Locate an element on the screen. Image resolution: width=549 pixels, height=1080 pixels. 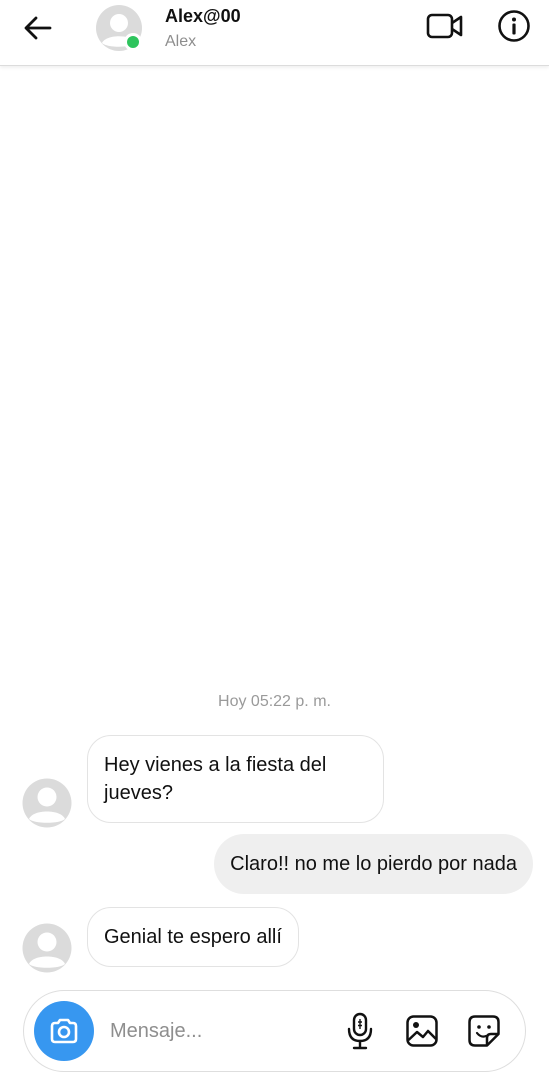
microphone-icon is located at coordinates (360, 1031).